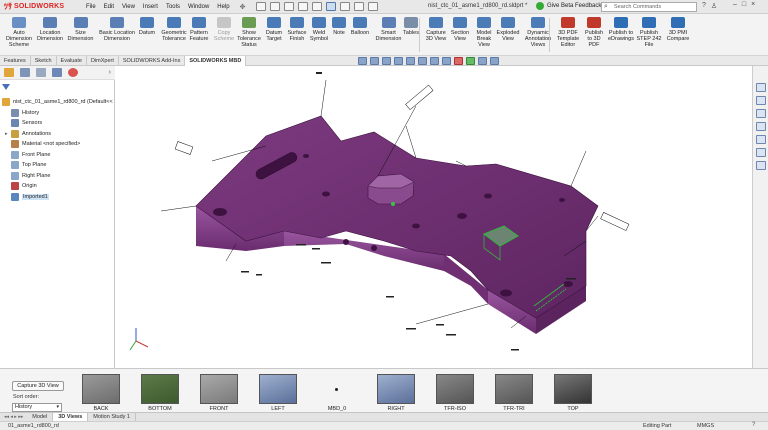  Describe the element at coordinates (372, 6) in the screenshot. I see `options-gear-icon` at that location.